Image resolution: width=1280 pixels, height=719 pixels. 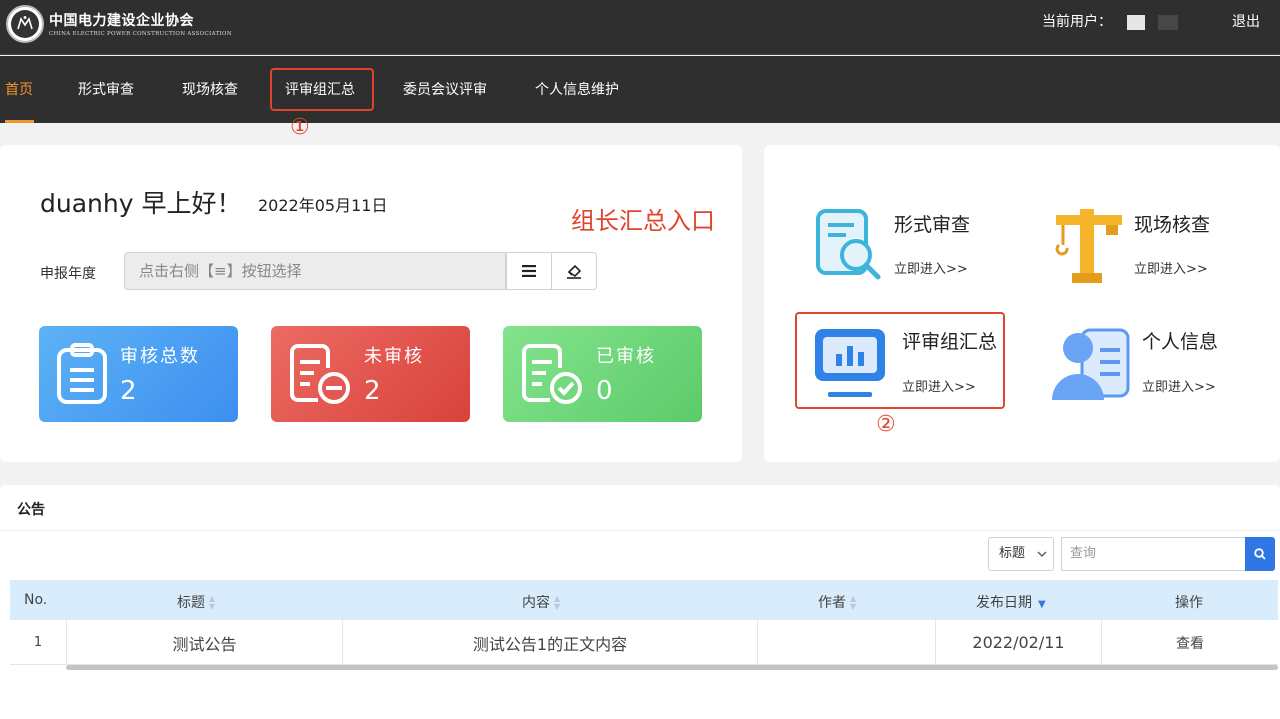 I want to click on notice-title: 公告, so click(x=31, y=510).